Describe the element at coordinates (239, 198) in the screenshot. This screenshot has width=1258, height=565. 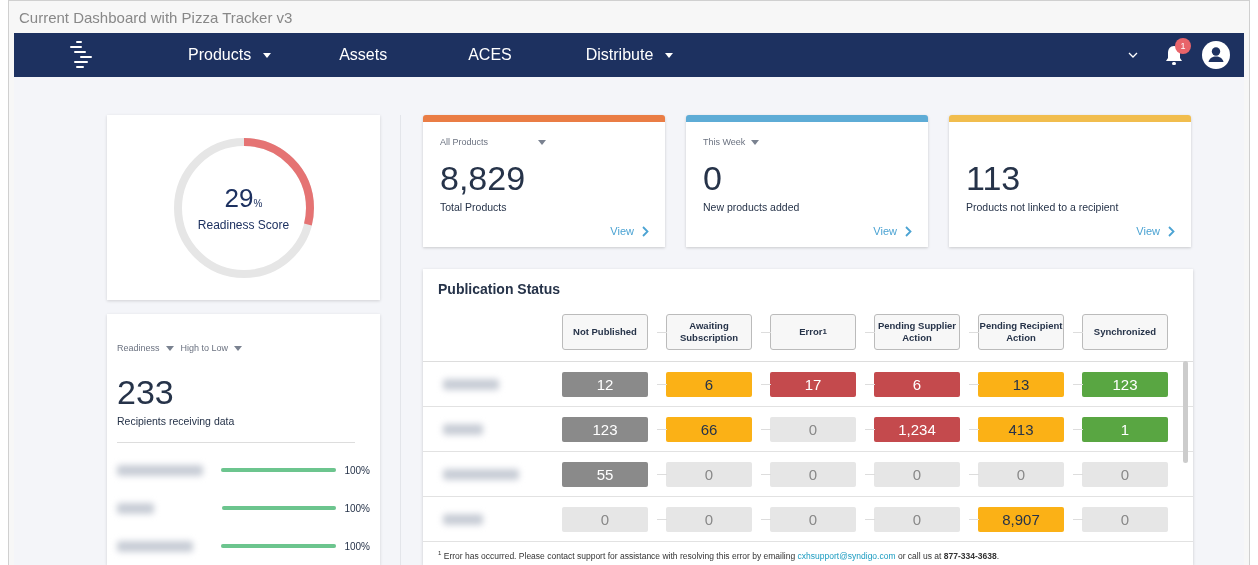
I see `readiness-value: 29` at that location.